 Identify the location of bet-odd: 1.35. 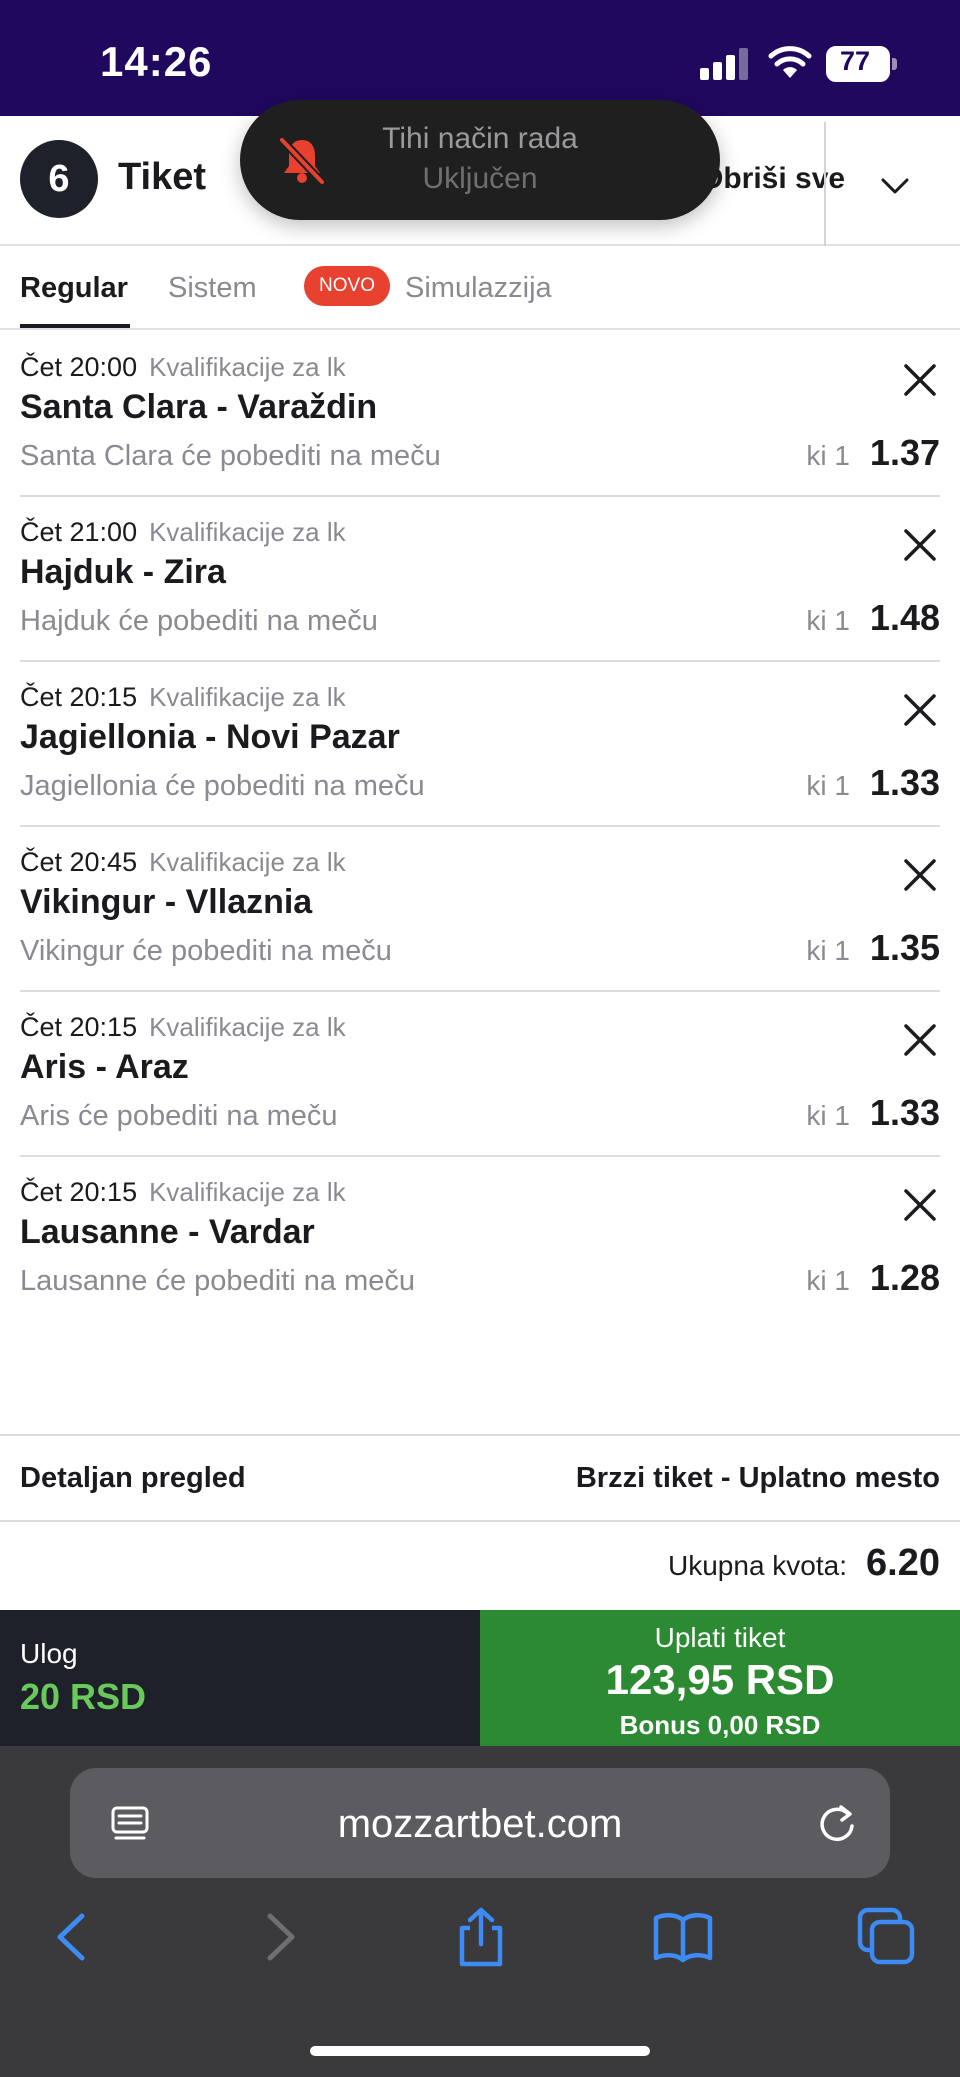
(904, 947).